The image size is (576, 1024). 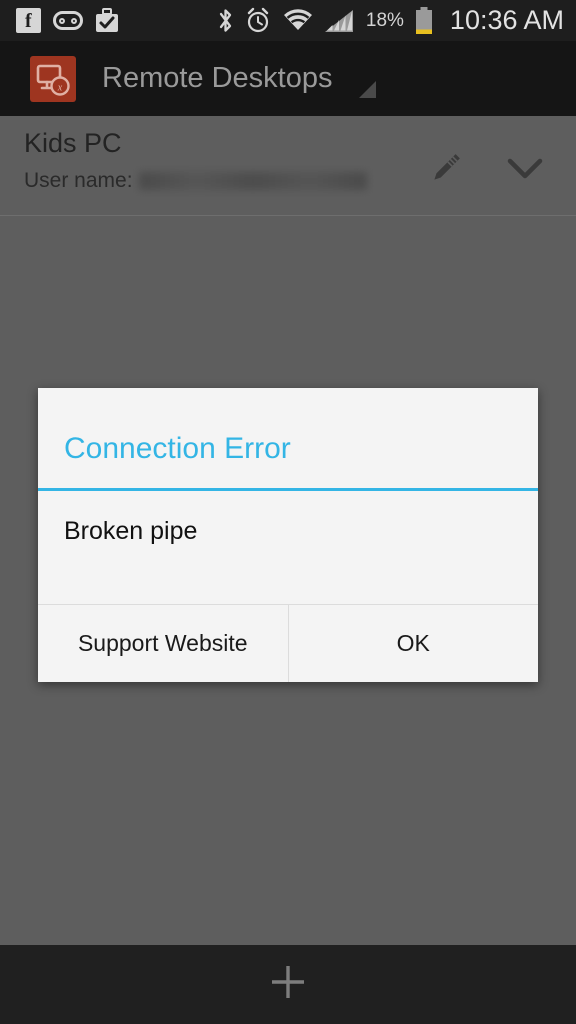 What do you see at coordinates (298, 20) in the screenshot?
I see `wifi-icon` at bounding box center [298, 20].